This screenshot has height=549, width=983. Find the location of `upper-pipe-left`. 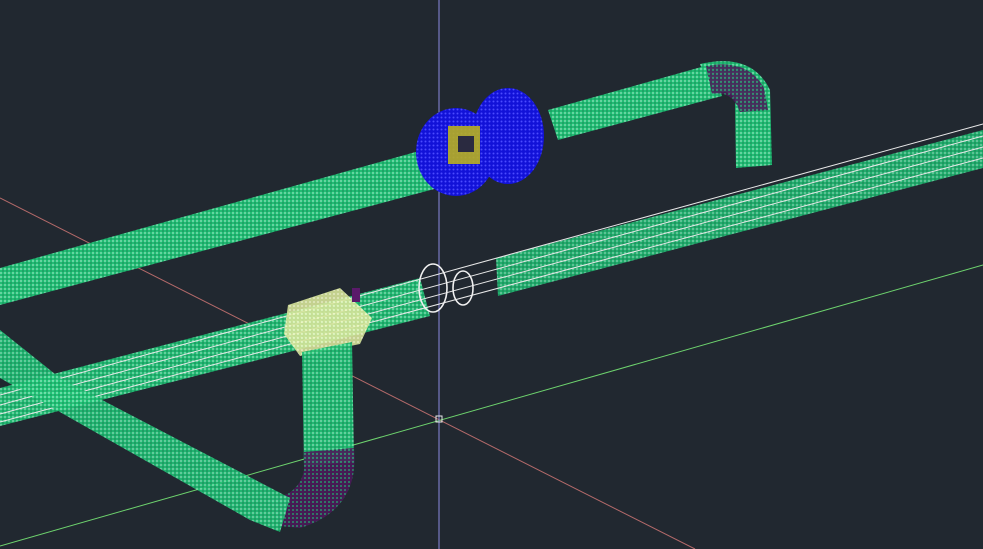

upper-pipe-left is located at coordinates (219, 226).